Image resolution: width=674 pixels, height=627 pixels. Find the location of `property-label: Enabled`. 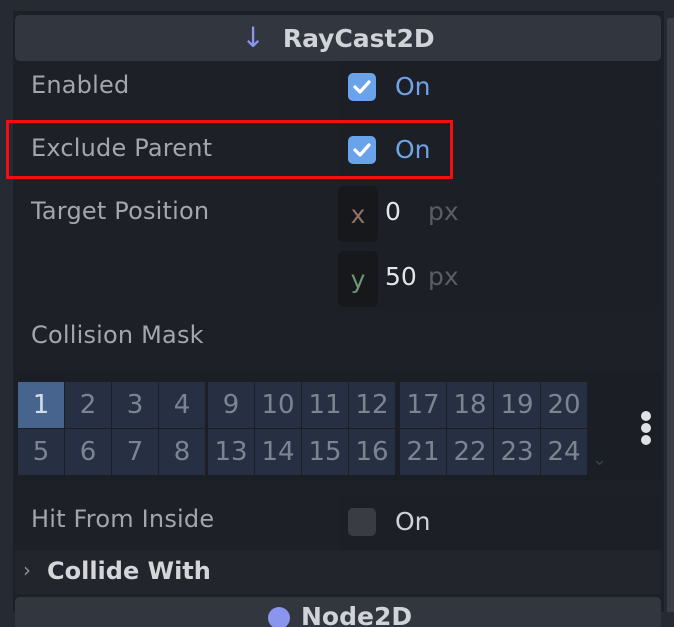

property-label: Enabled is located at coordinates (80, 85).